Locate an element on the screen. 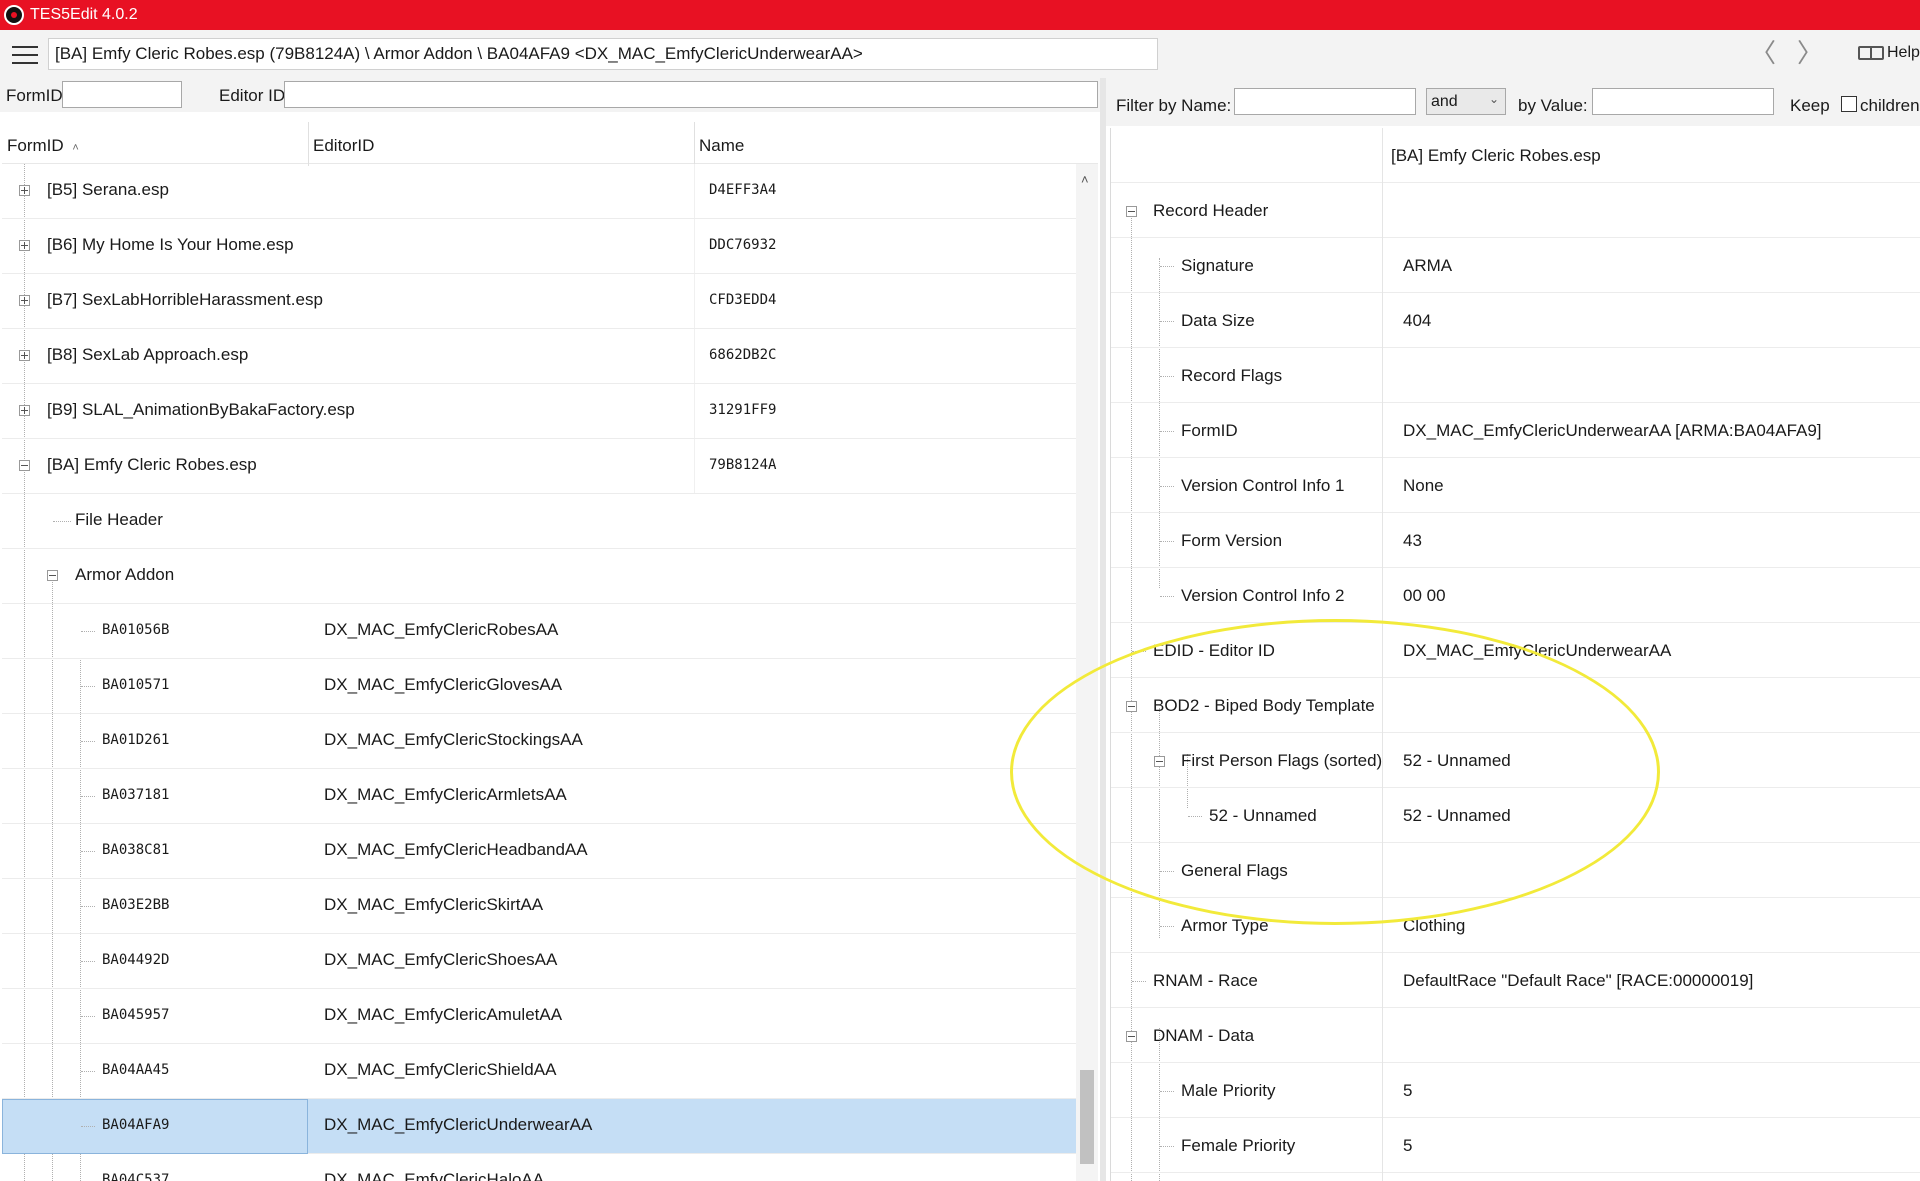  field-row: Armor Type Clothing is located at coordinates (1515, 925).